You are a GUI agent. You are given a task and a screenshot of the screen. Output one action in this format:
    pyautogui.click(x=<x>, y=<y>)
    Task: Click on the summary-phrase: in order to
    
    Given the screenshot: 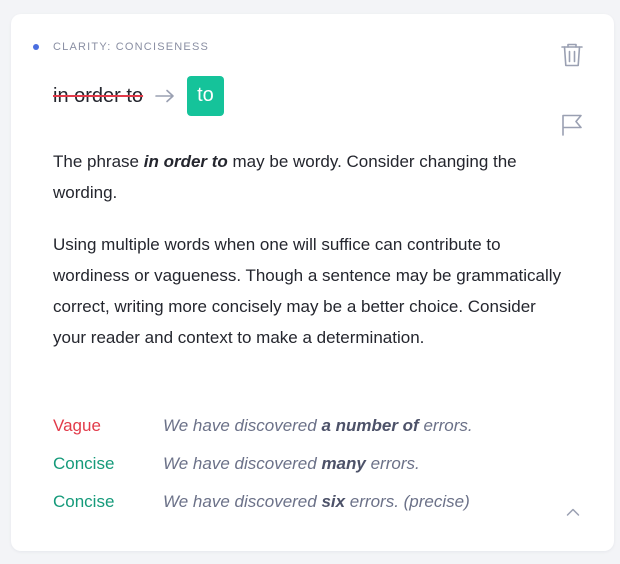 What is the action you would take?
    pyautogui.click(x=185, y=161)
    